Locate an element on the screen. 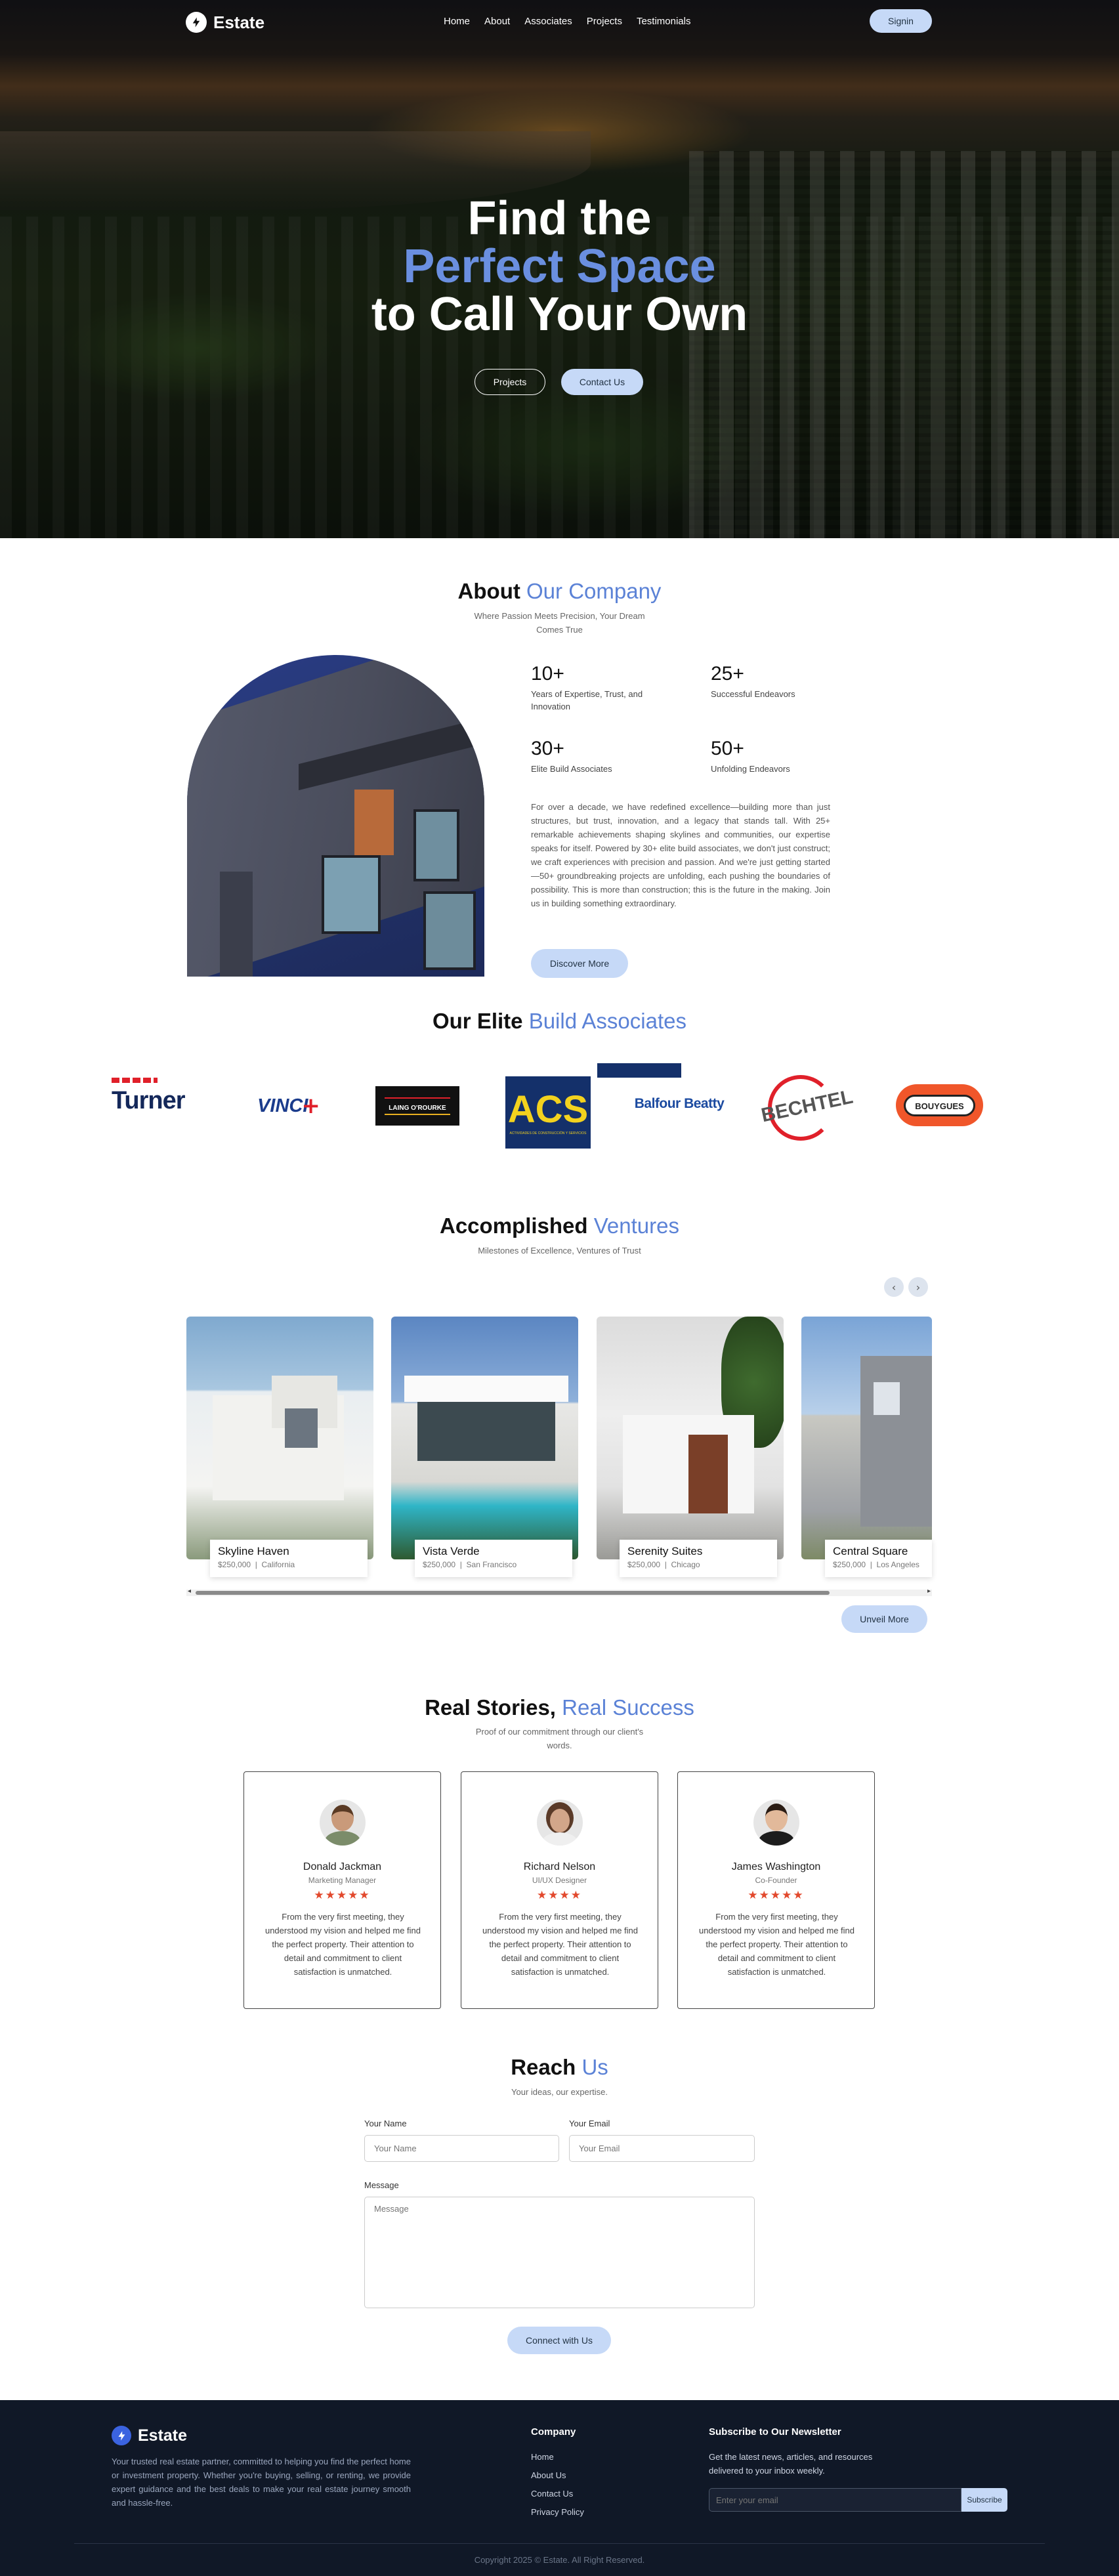  logo-acs-banner is located at coordinates (639, 1070).